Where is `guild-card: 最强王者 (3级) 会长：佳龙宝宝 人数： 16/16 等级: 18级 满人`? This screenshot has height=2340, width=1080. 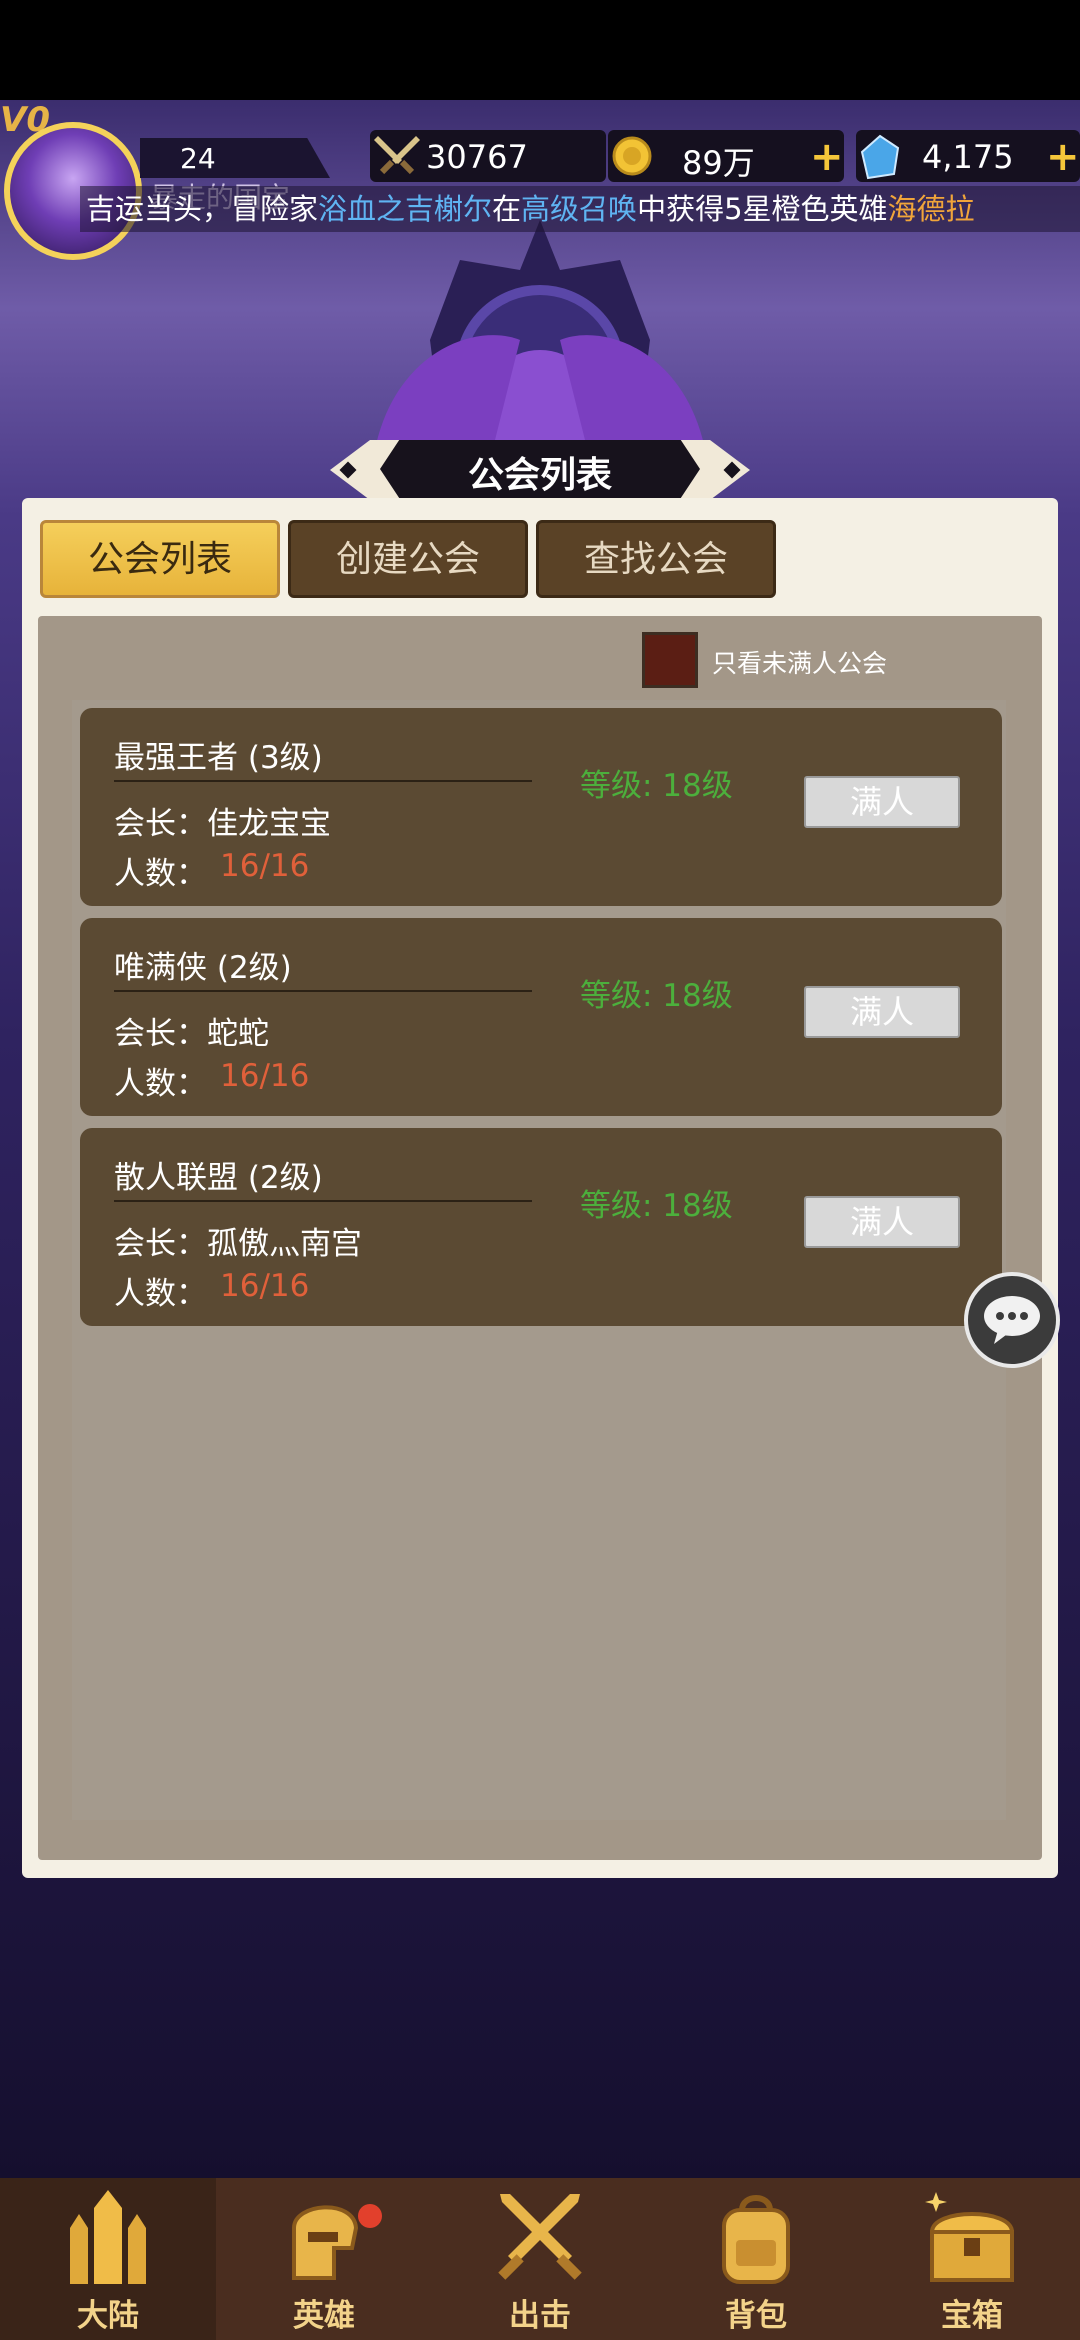
guild-card: 最强王者 (3级) 会长：佳龙宝宝 人数： 16/16 等级: 18级 满人 is located at coordinates (541, 807).